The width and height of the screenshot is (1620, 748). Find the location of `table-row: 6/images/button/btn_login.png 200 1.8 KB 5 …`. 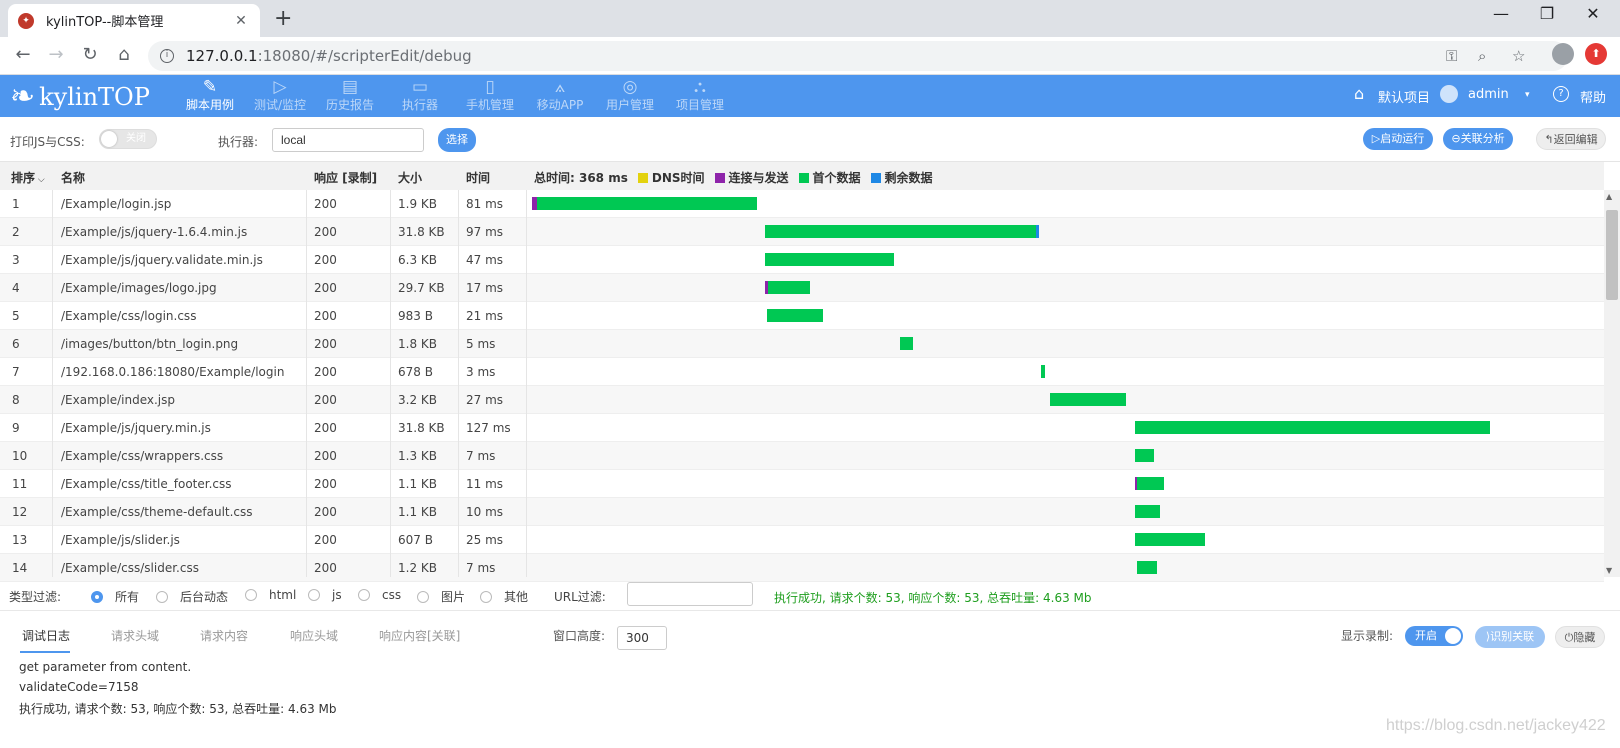

table-row: 6/images/button/btn_login.png 200 1.8 KB 5 … is located at coordinates (802, 344).